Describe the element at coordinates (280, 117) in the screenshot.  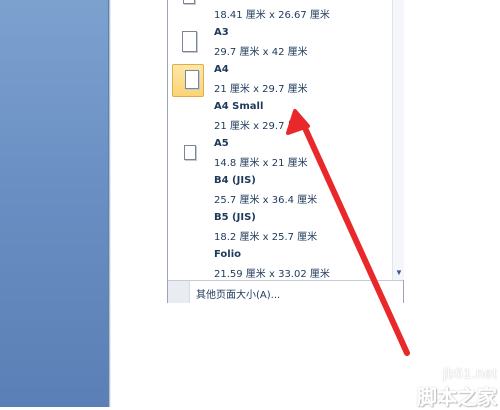
I see `paper-size-item: A4 Small 21 厘米 x 29.7 厘米` at that location.